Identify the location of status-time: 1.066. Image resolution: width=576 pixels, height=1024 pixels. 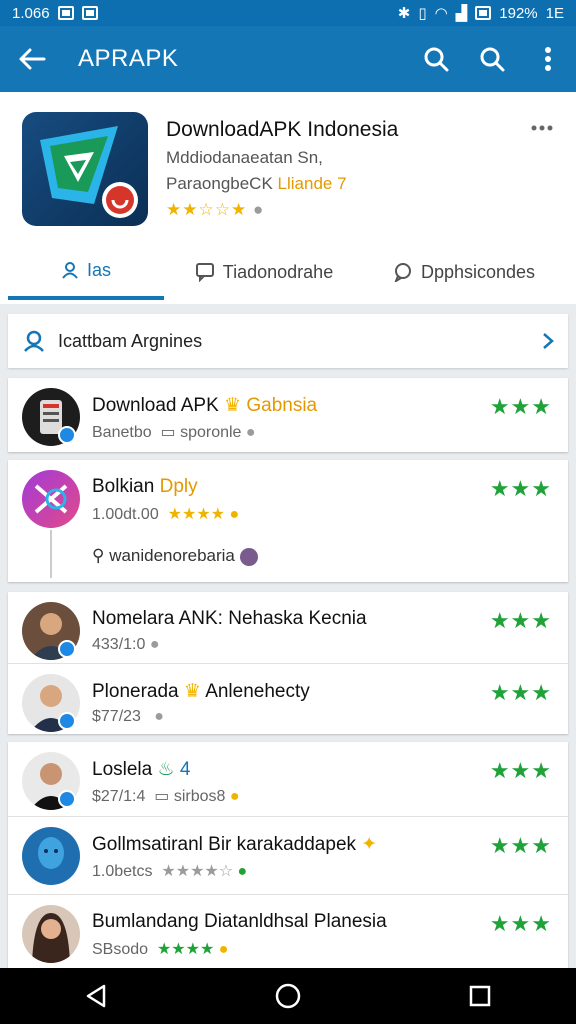
(31, 13).